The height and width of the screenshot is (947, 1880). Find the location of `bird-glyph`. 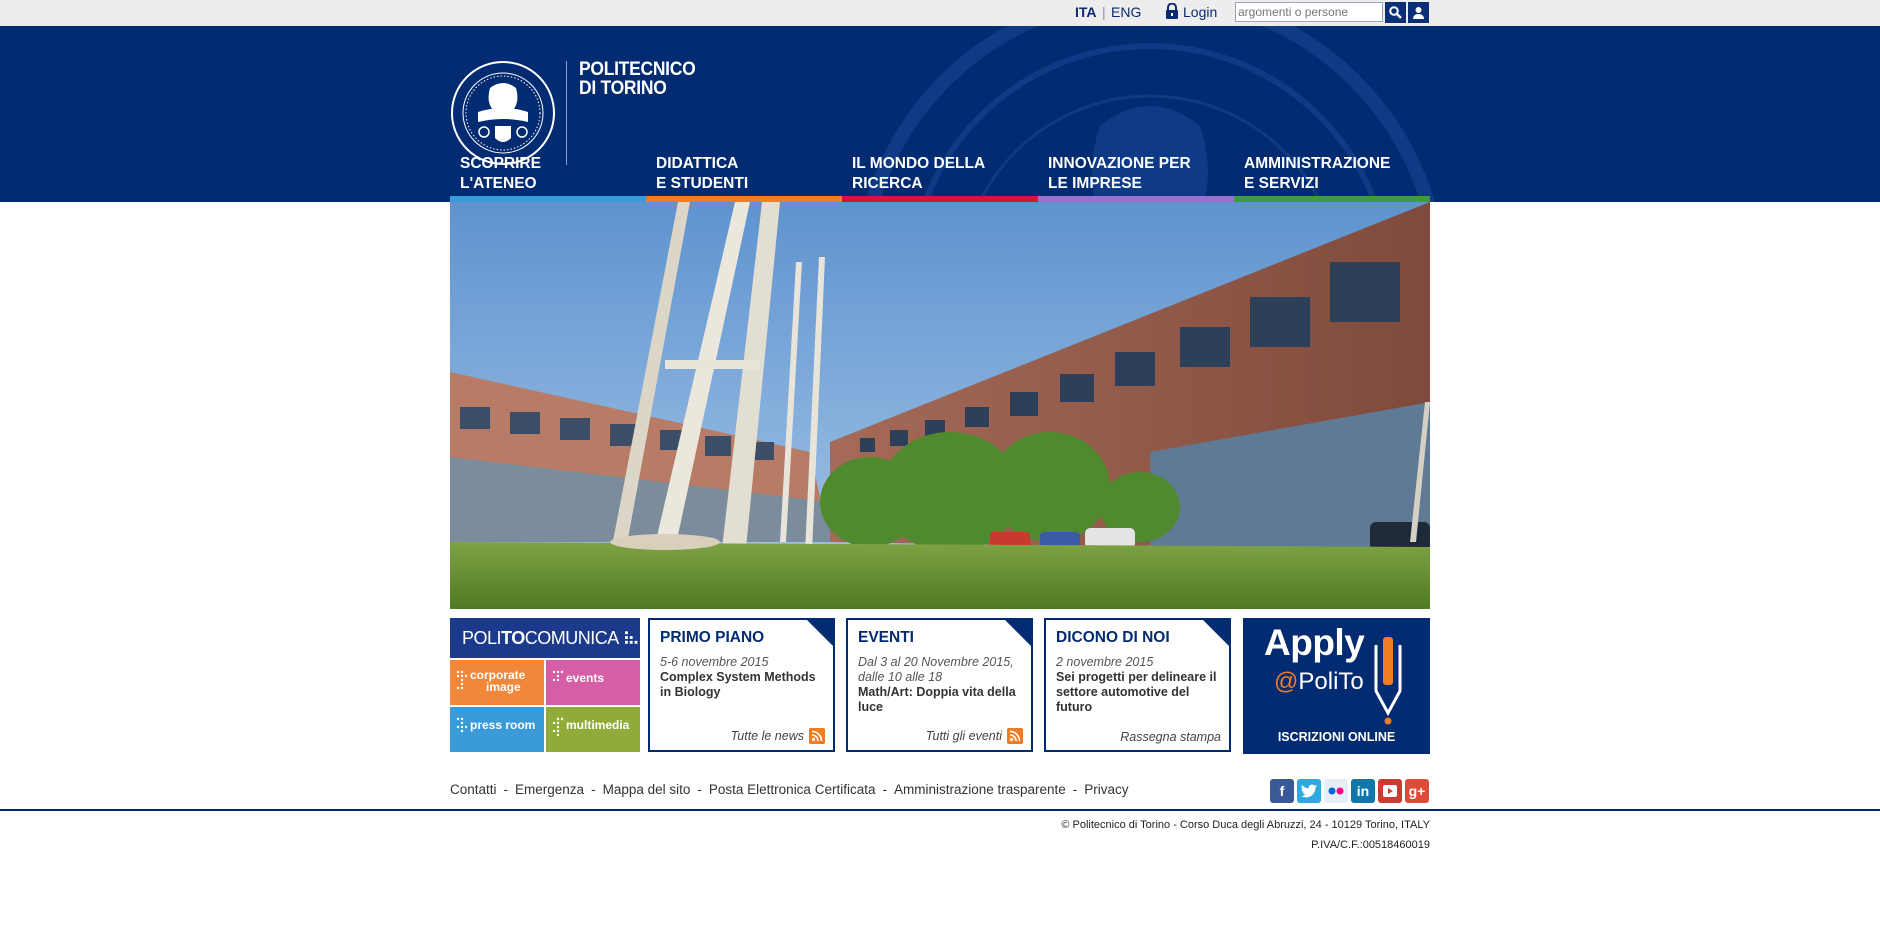

bird-glyph is located at coordinates (1309, 791).